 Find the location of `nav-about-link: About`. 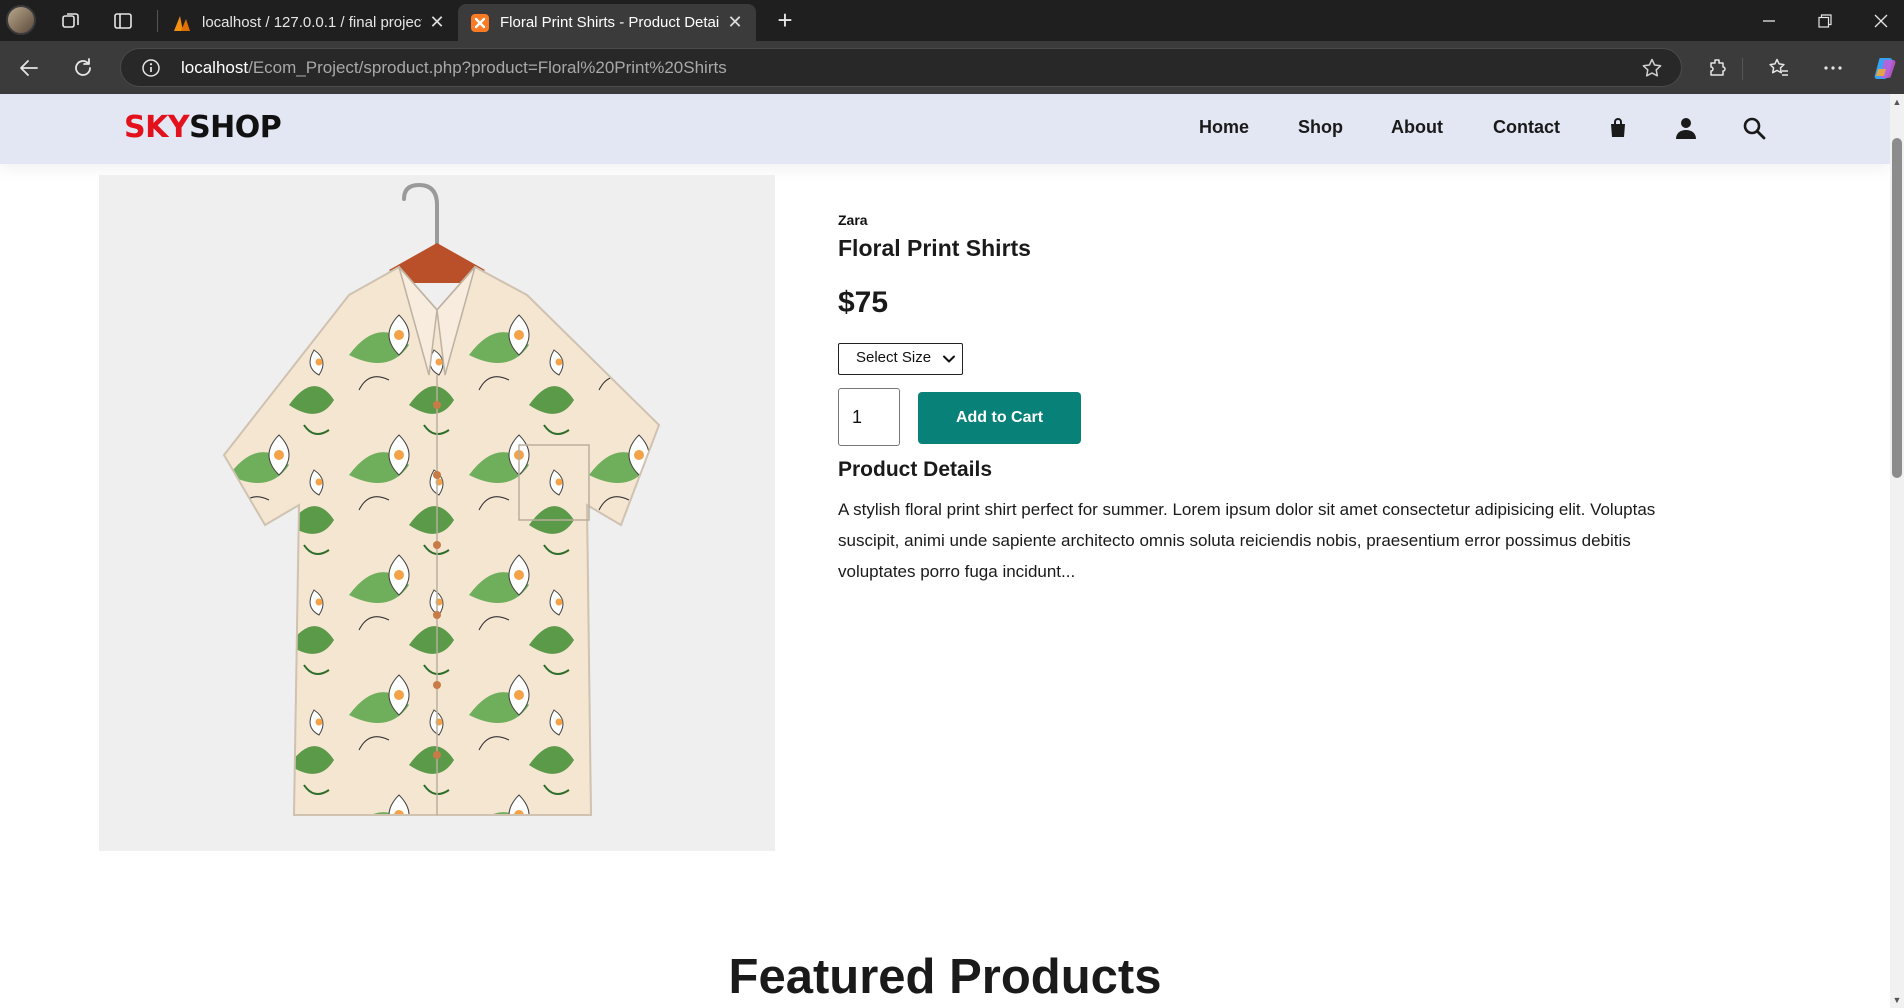

nav-about-link: About is located at coordinates (1417, 127).